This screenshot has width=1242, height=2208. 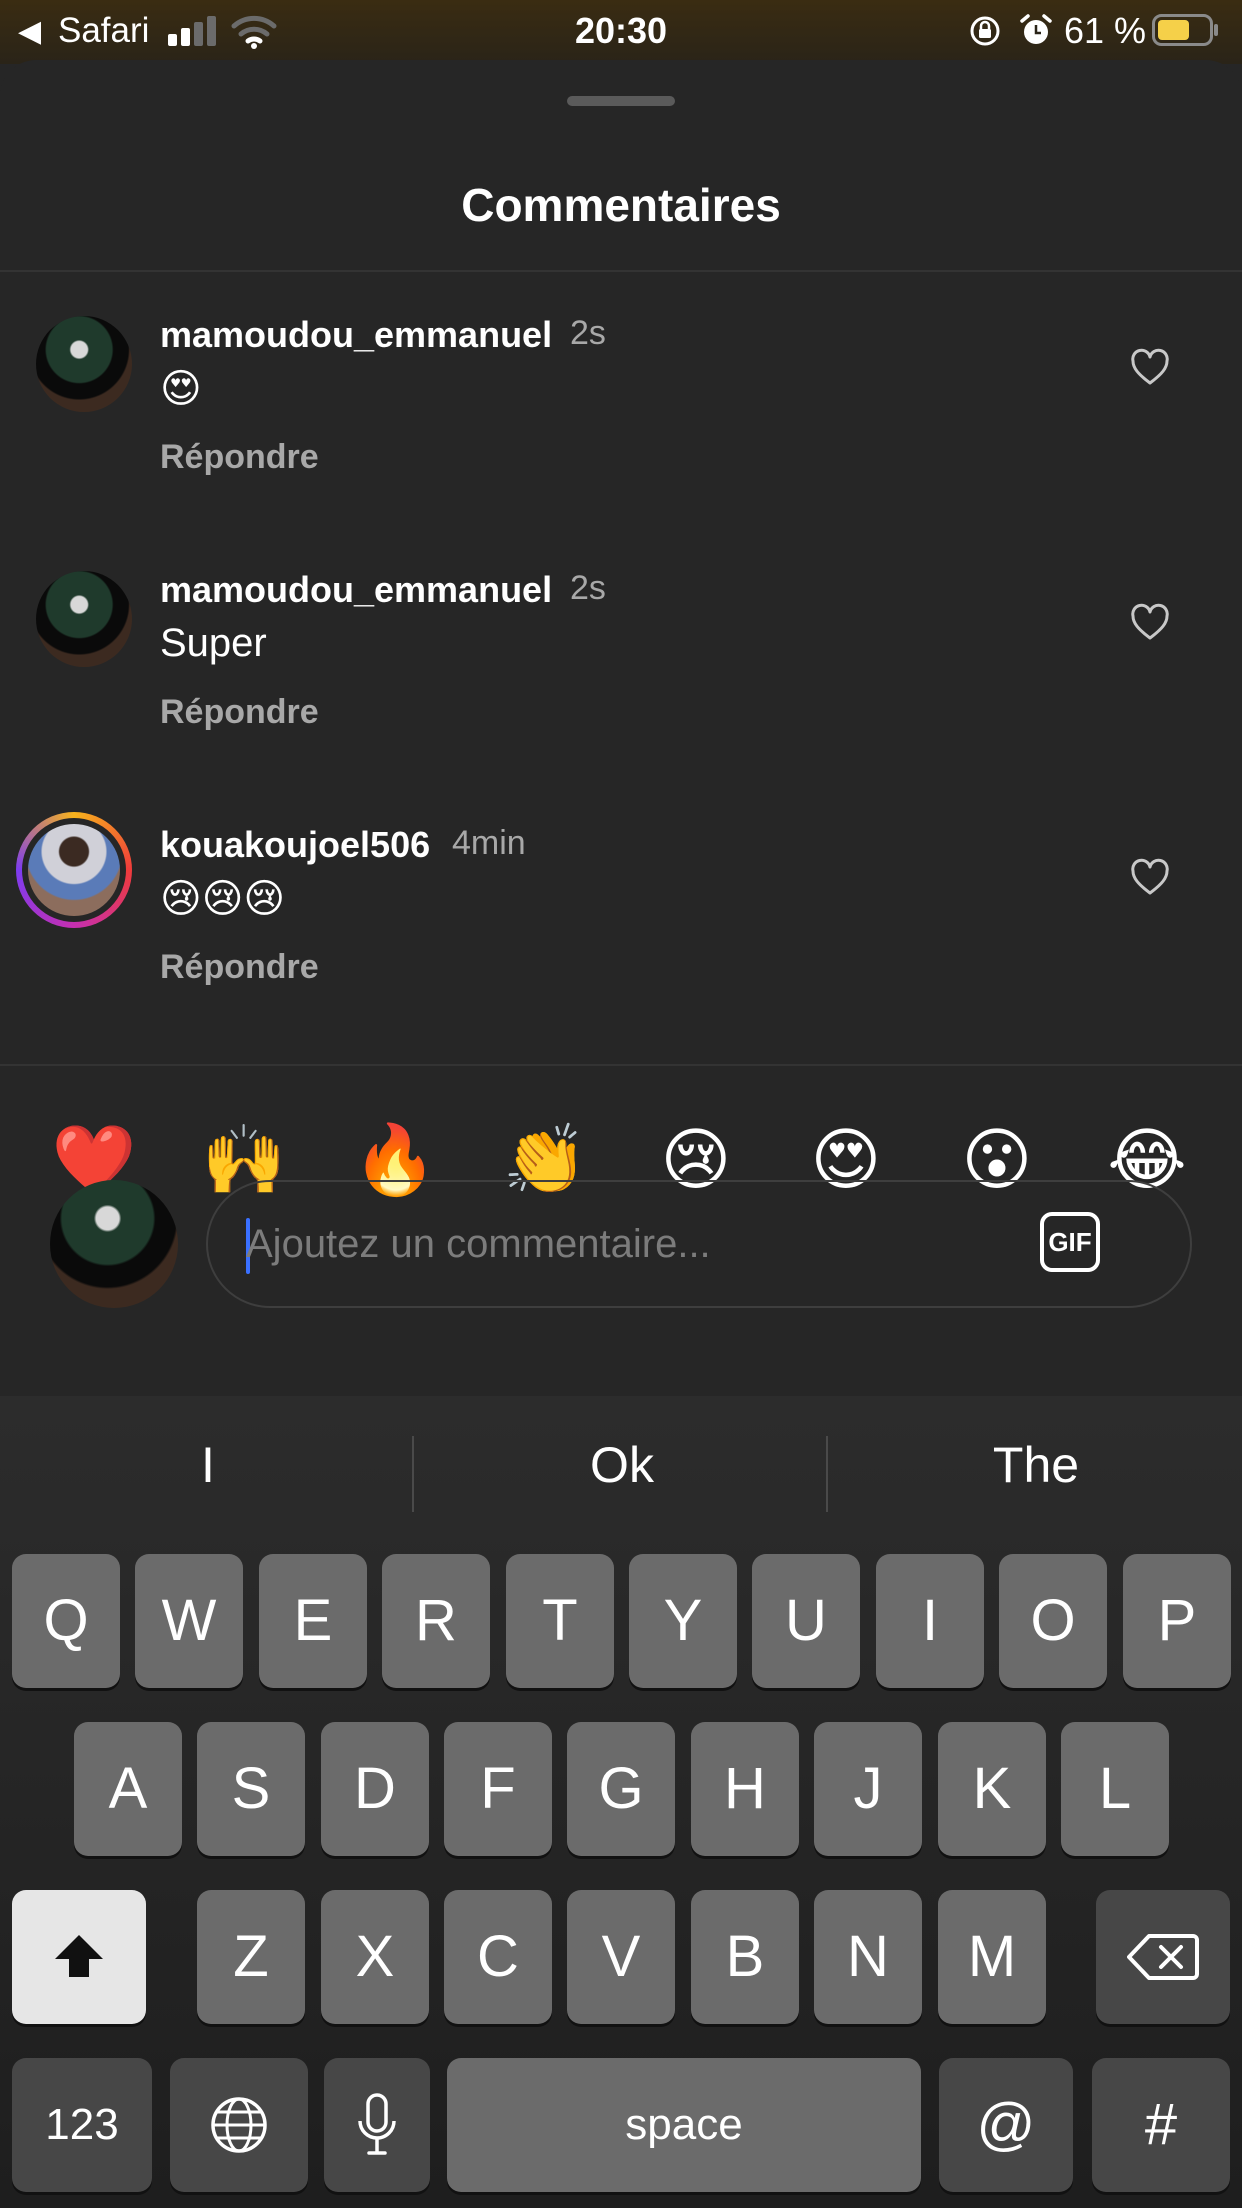 I want to click on key-y: Y, so click(x=683, y=1621).